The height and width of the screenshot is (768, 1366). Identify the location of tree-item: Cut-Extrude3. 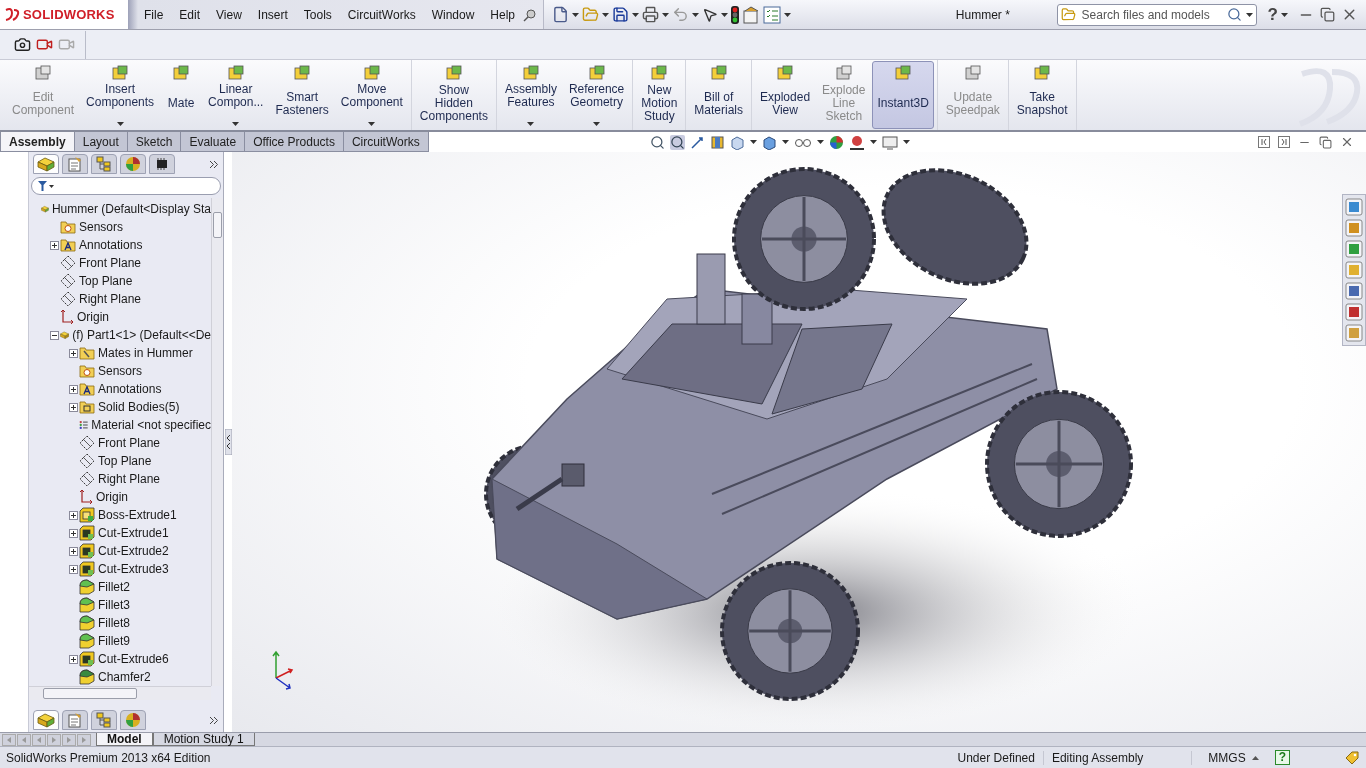
(133, 569).